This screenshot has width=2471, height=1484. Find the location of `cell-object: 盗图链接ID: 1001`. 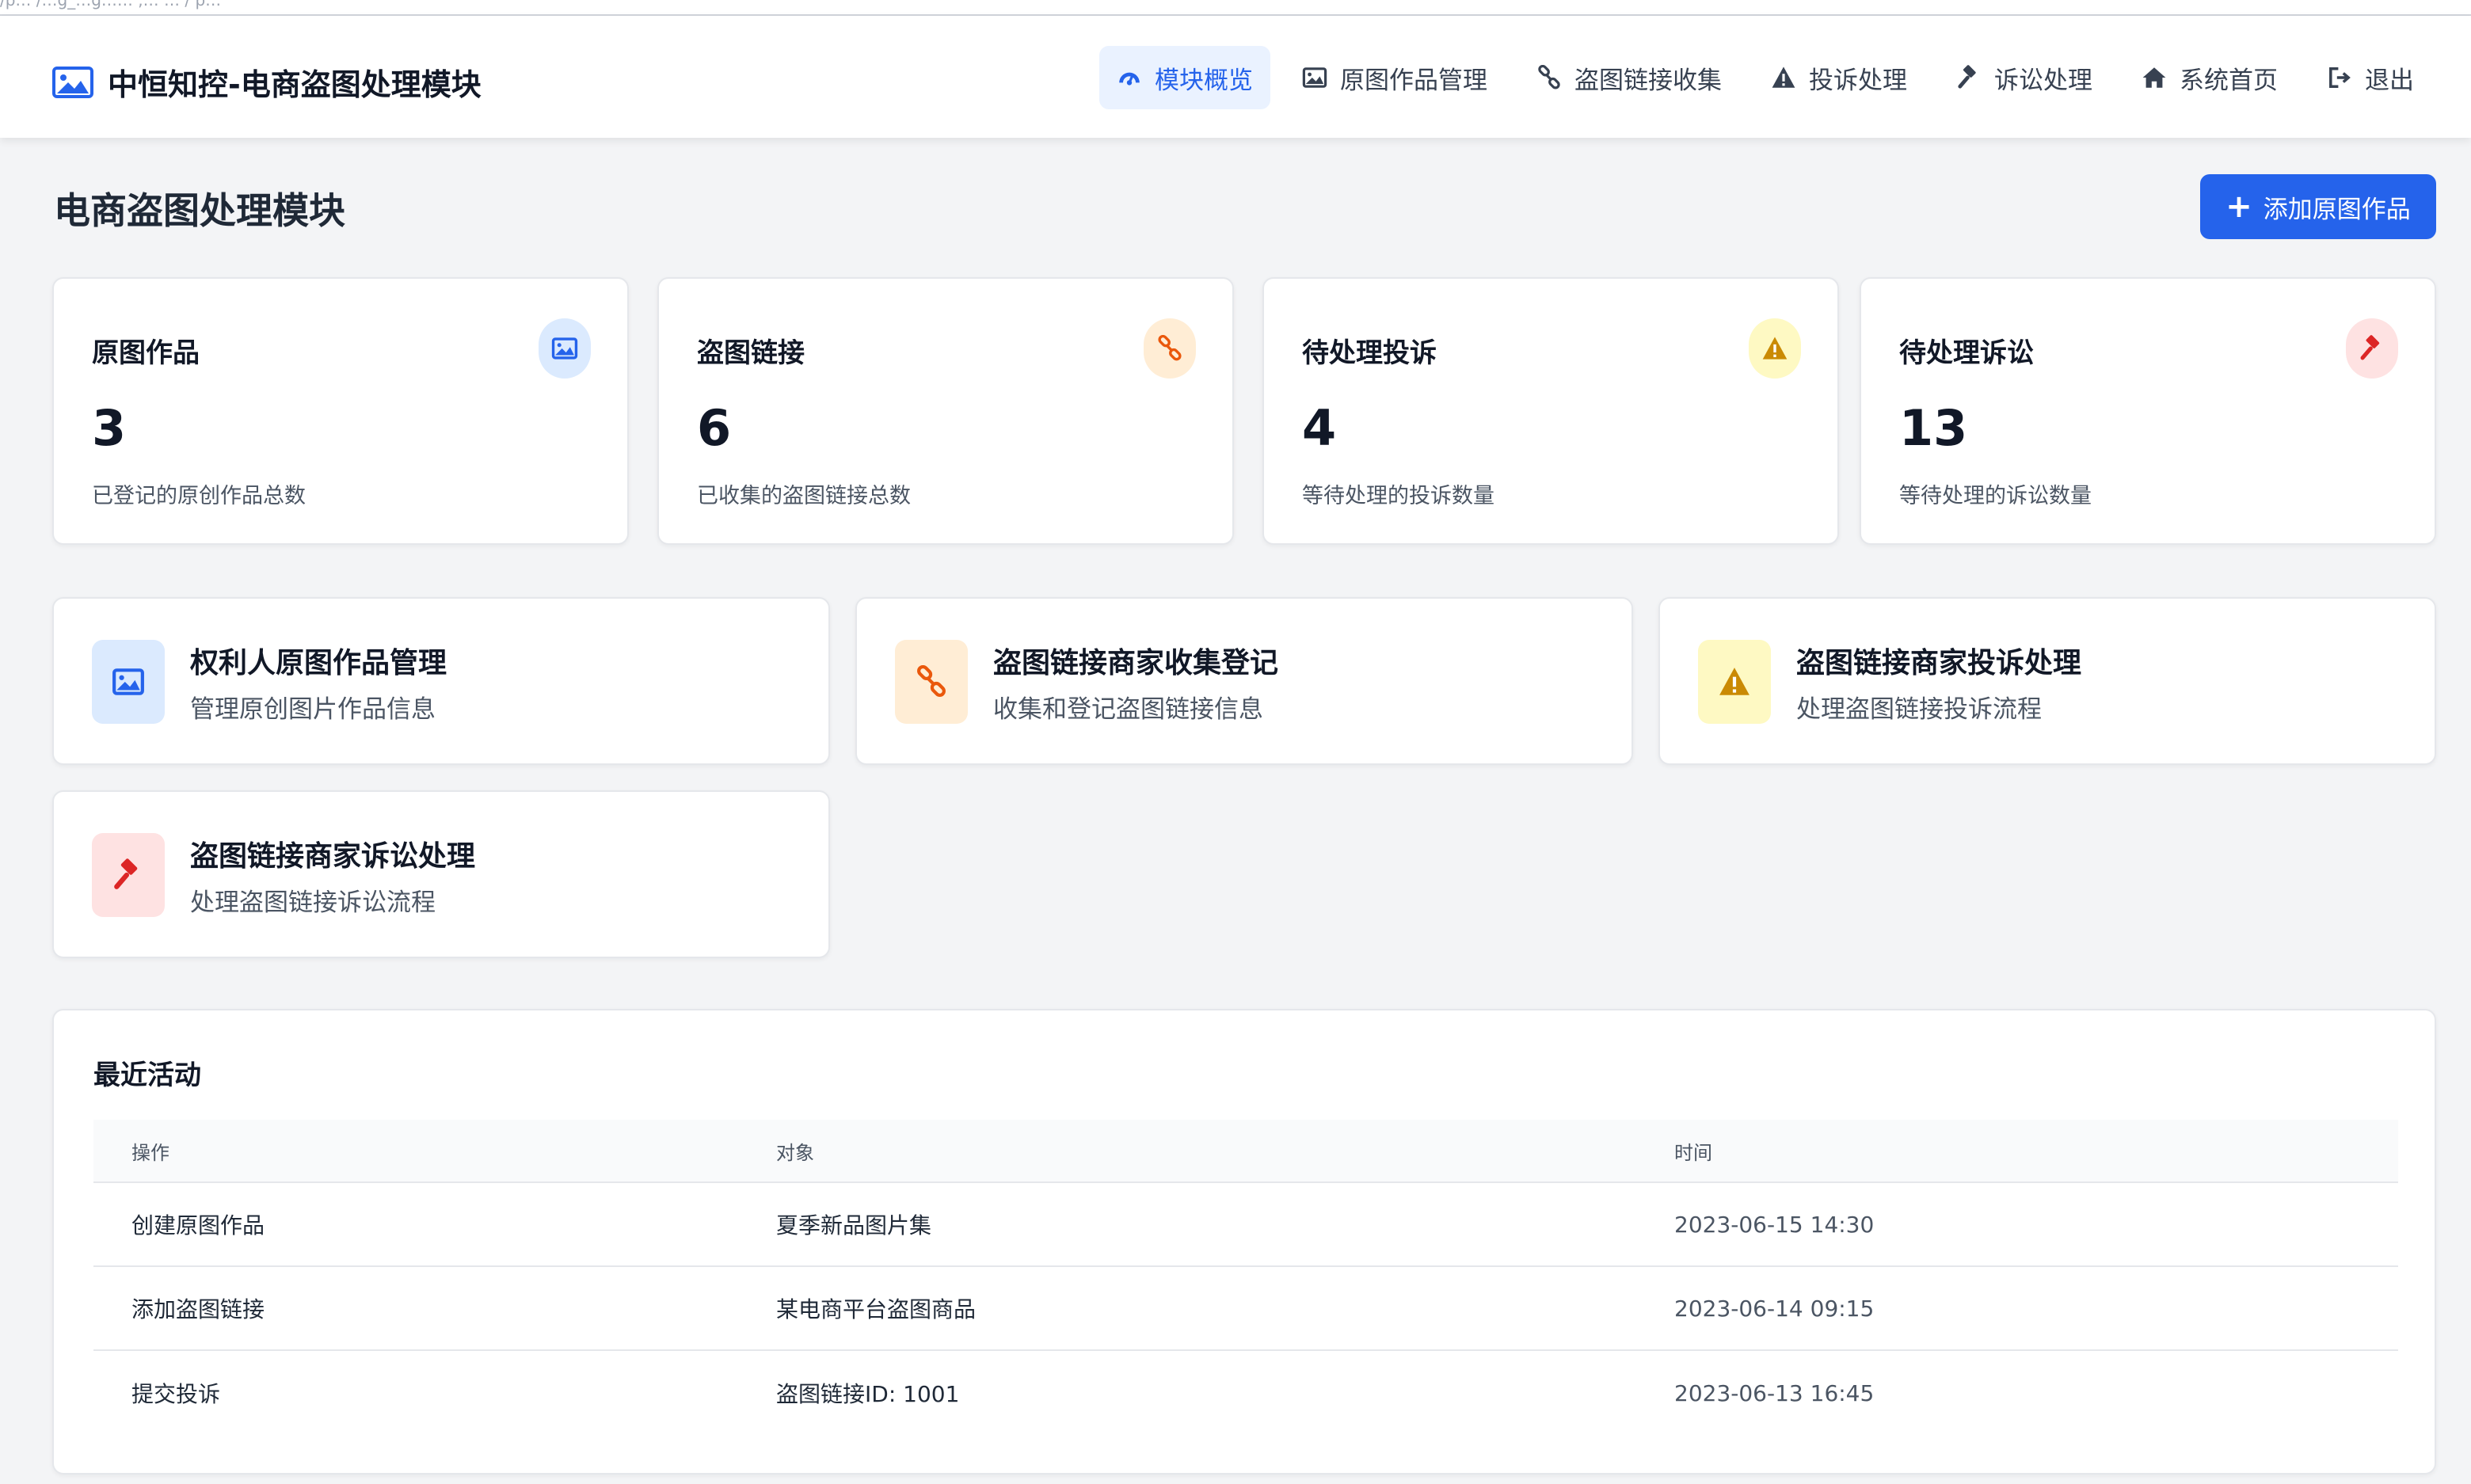

cell-object: 盗图链接ID: 1001 is located at coordinates (868, 1394).